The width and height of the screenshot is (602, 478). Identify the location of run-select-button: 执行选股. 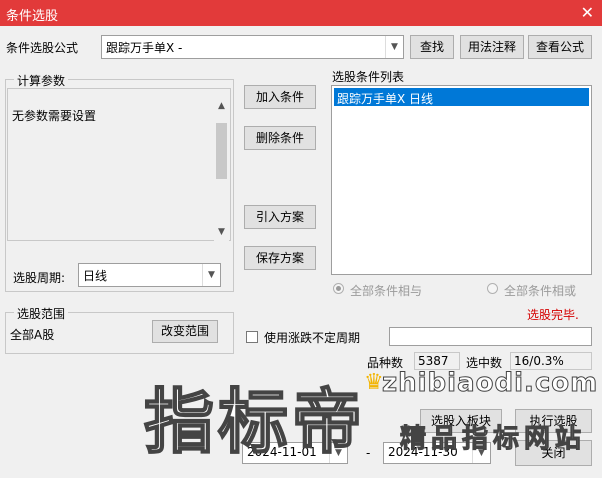
(553, 421).